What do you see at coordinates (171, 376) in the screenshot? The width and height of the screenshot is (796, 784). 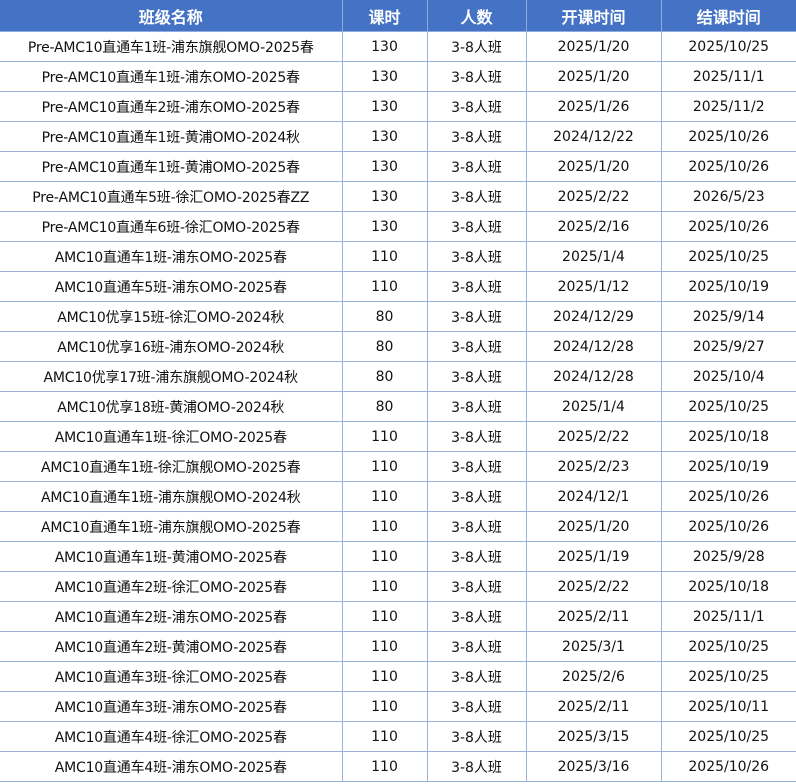 I see `cell-class-name: AMC10优享17班-浦东旗舰OMO-2024秋` at bounding box center [171, 376].